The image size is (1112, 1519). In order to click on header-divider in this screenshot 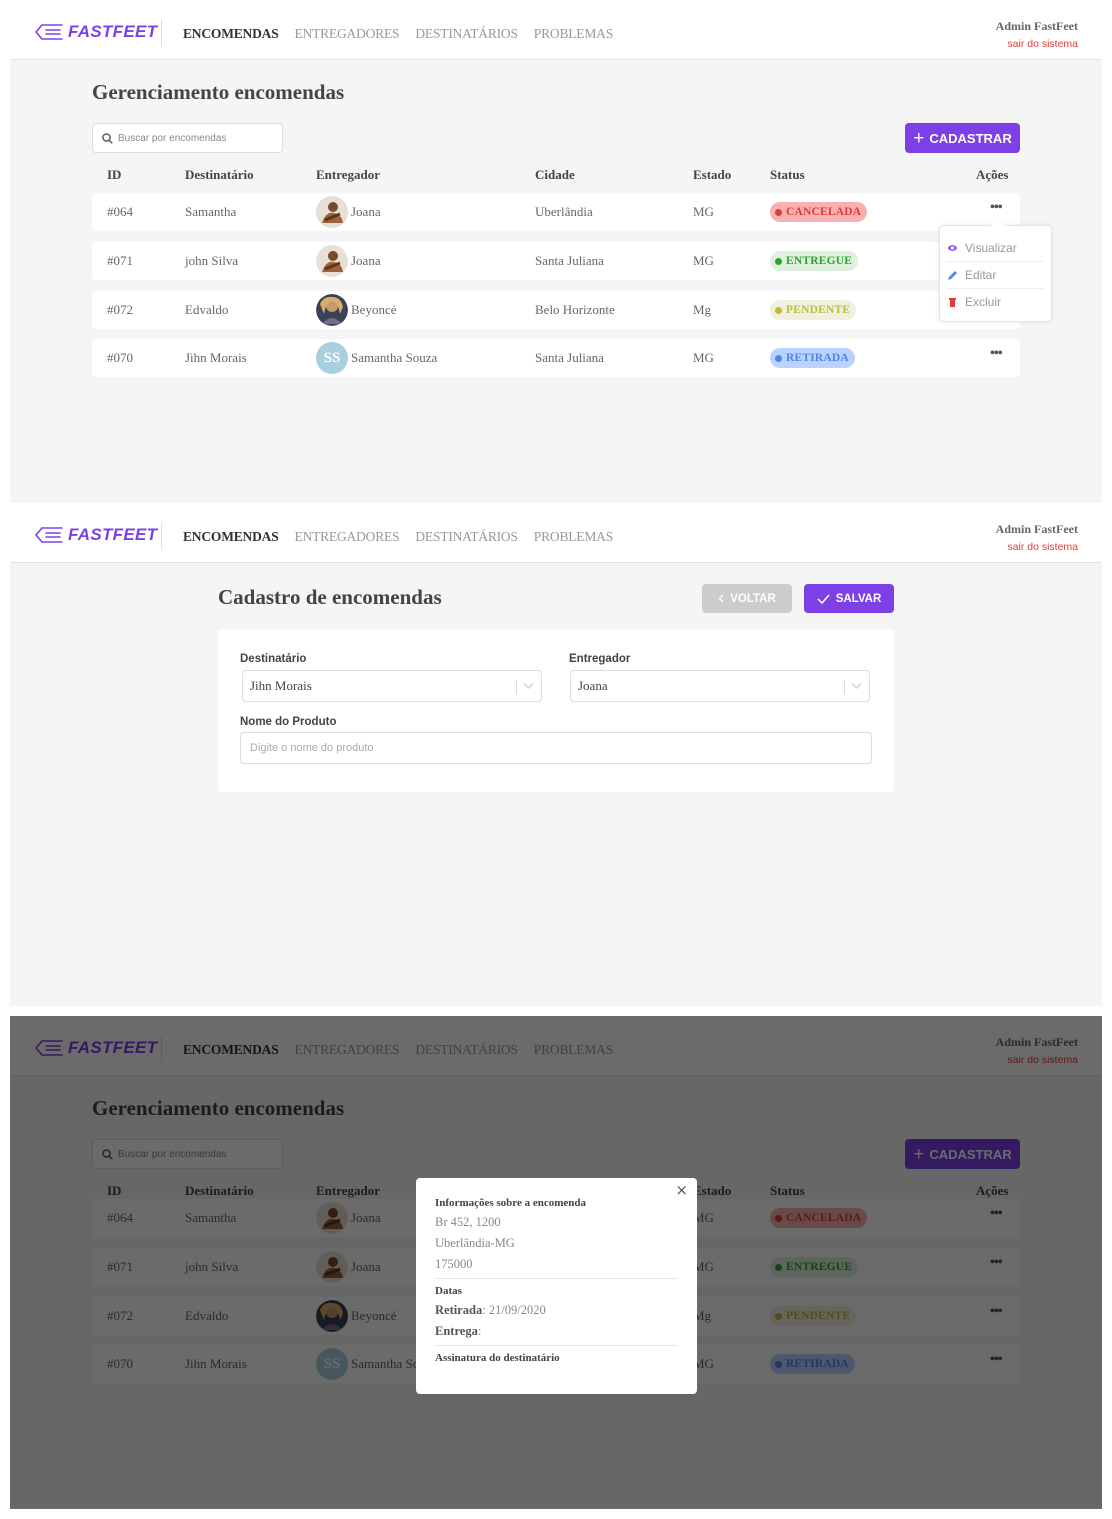, I will do `click(161, 33)`.